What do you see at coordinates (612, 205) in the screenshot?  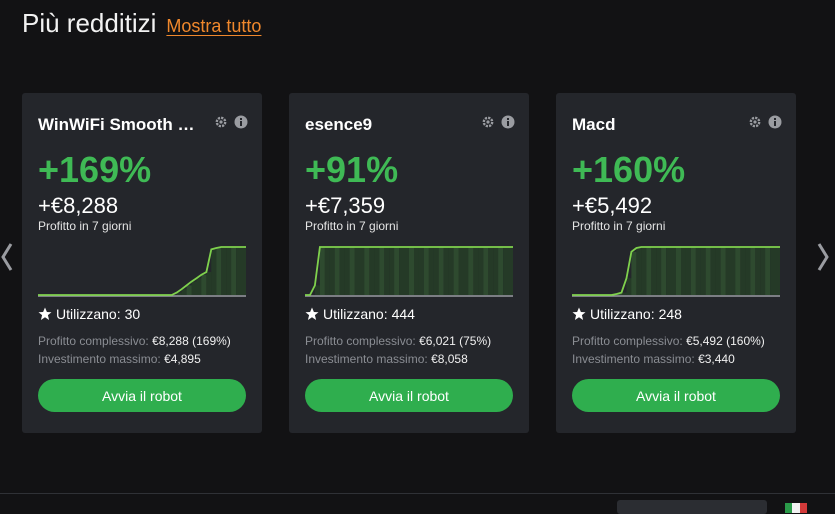 I see `profit-amount: +€5,492` at bounding box center [612, 205].